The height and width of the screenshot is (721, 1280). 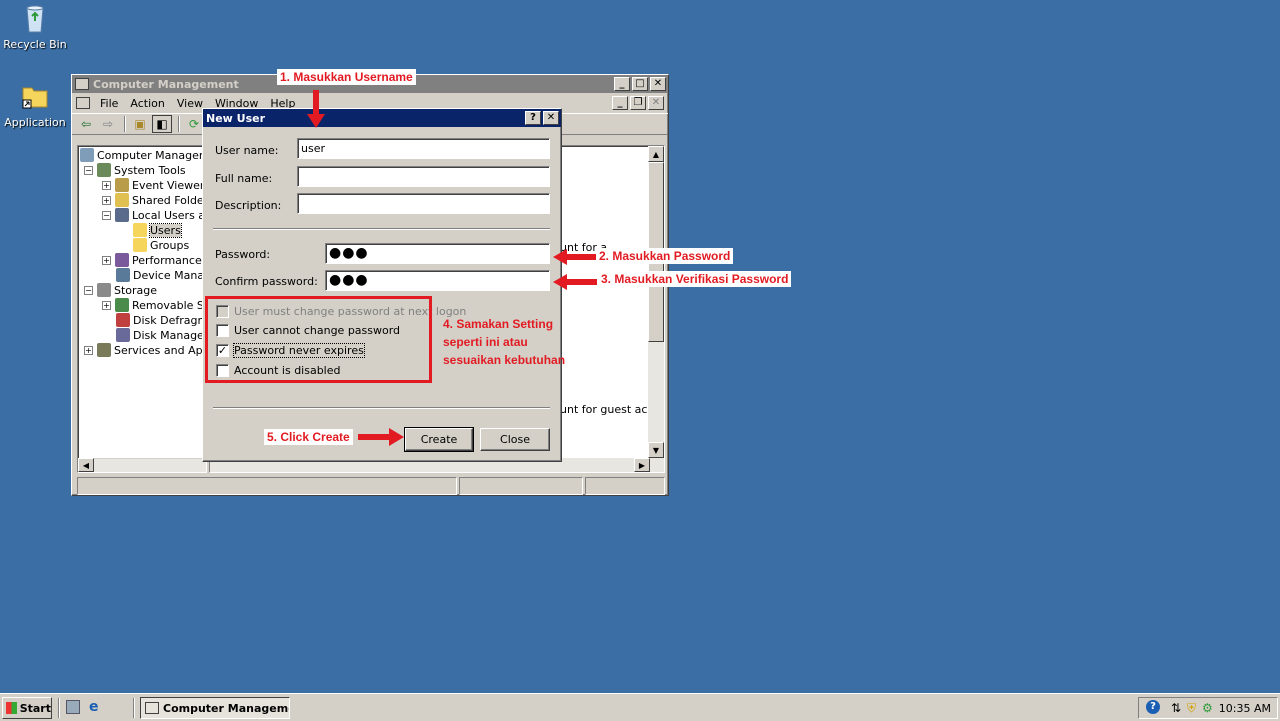 What do you see at coordinates (665, 256) in the screenshot?
I see `annotation-step2: 2. Masukkan Password` at bounding box center [665, 256].